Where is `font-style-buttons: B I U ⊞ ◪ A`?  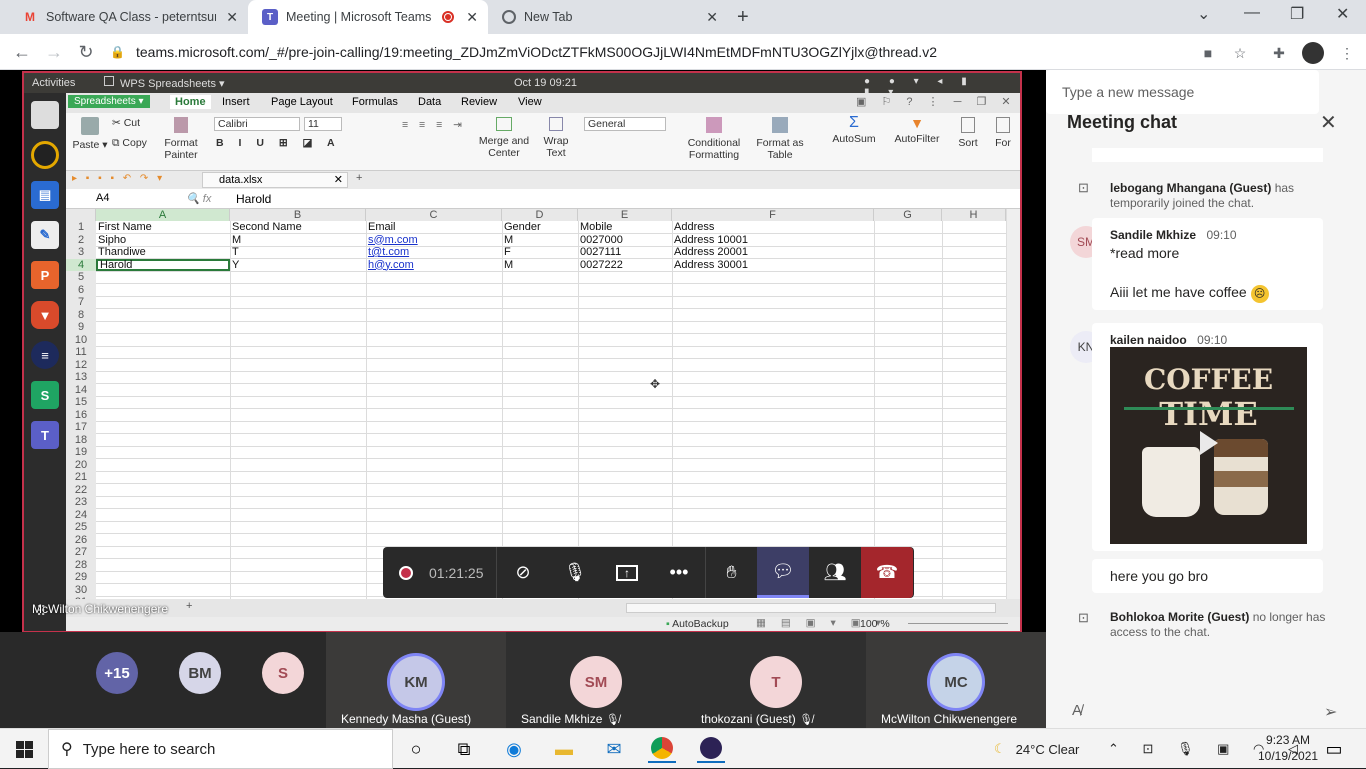 font-style-buttons: B I U ⊞ ◪ A is located at coordinates (278, 143).